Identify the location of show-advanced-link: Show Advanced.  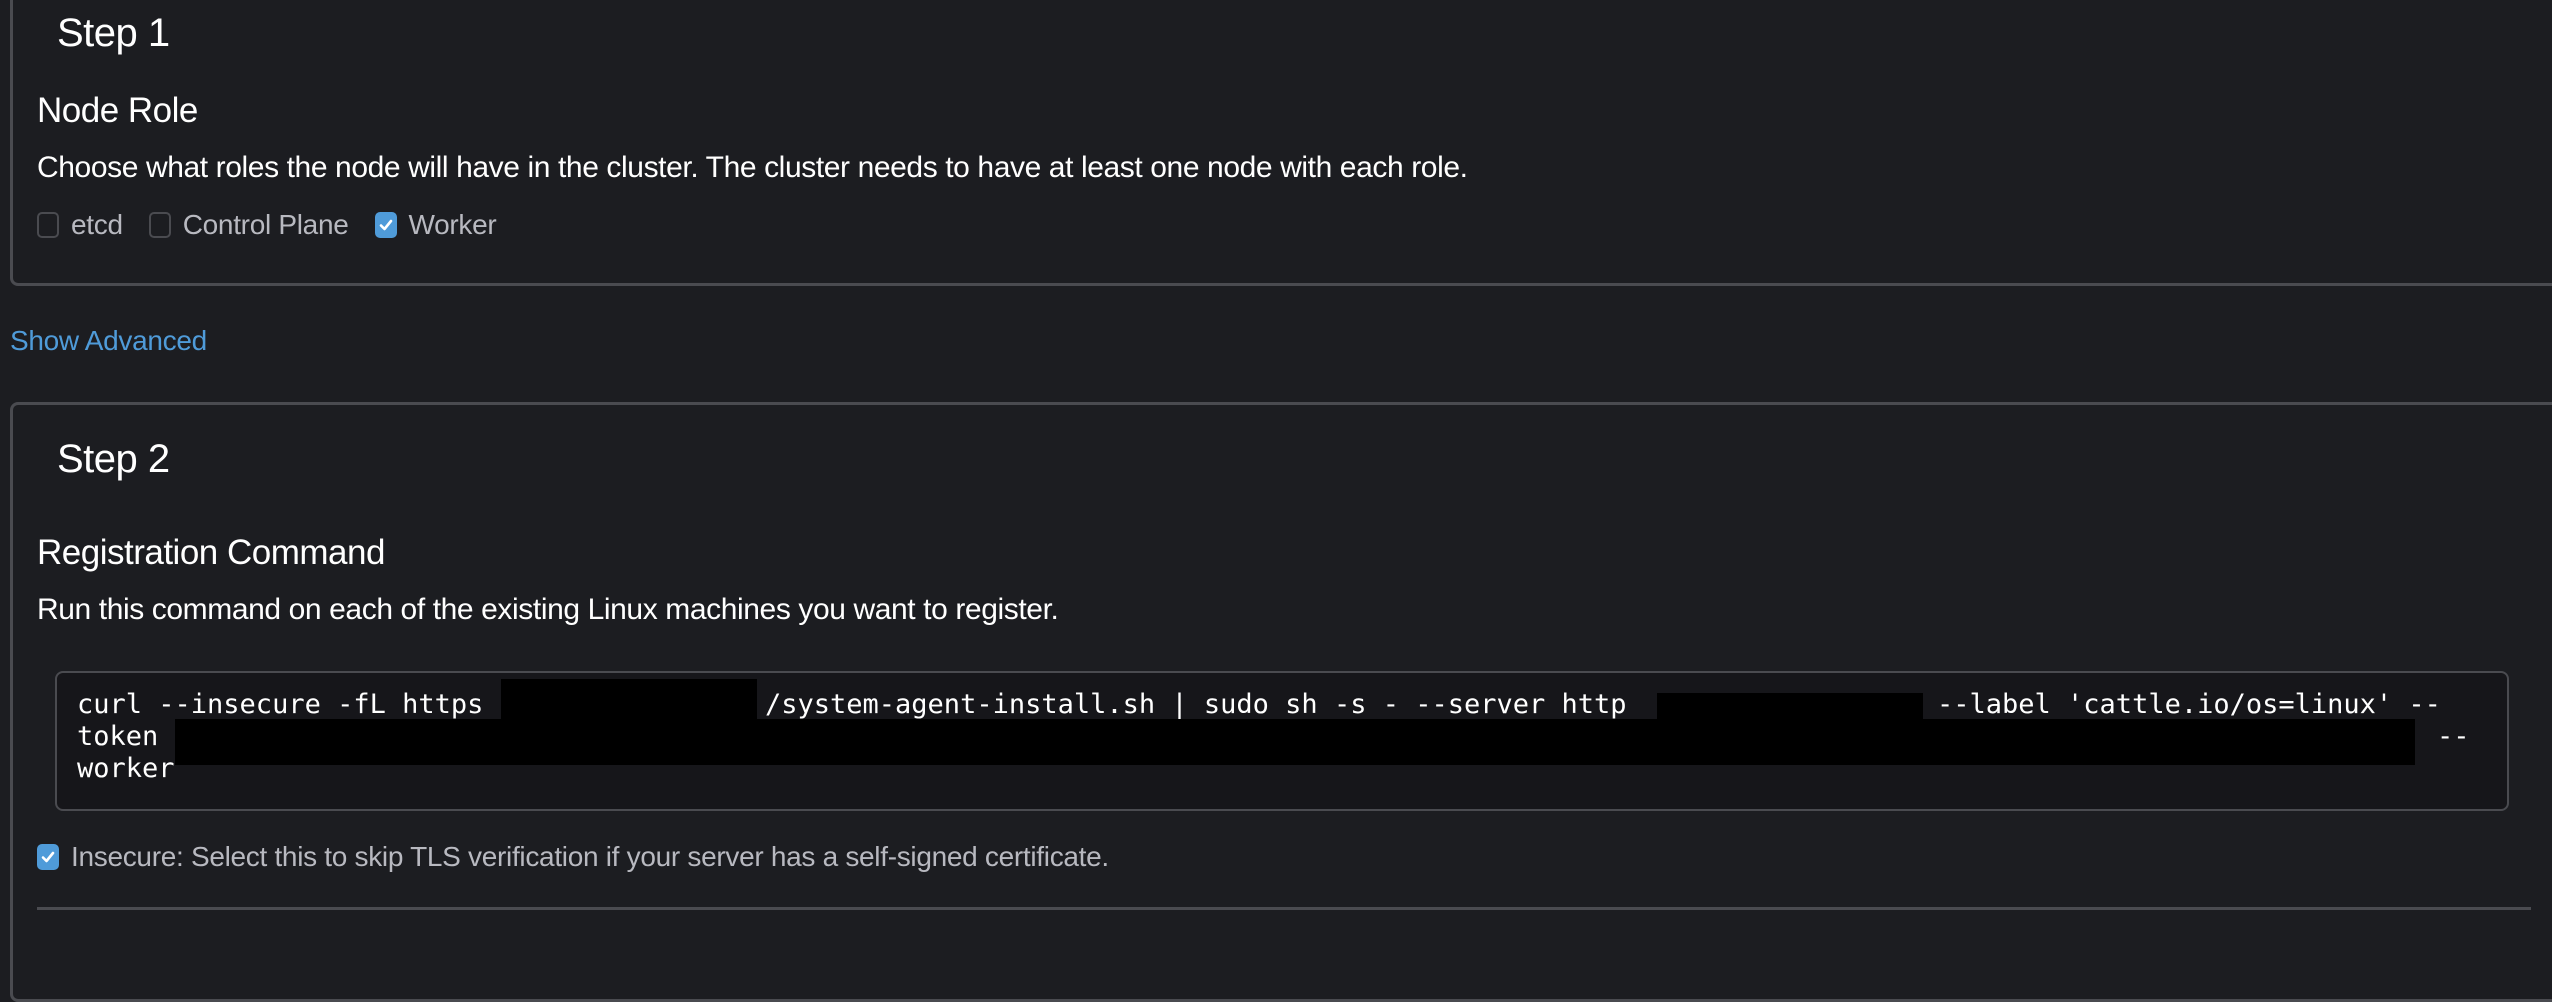
(108, 341).